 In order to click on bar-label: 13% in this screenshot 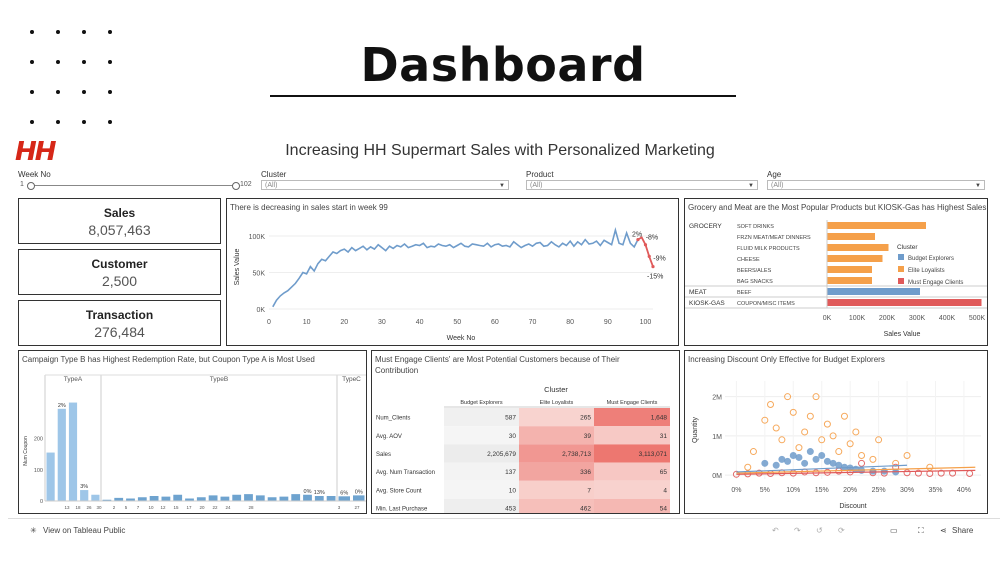, I will do `click(319, 493)`.